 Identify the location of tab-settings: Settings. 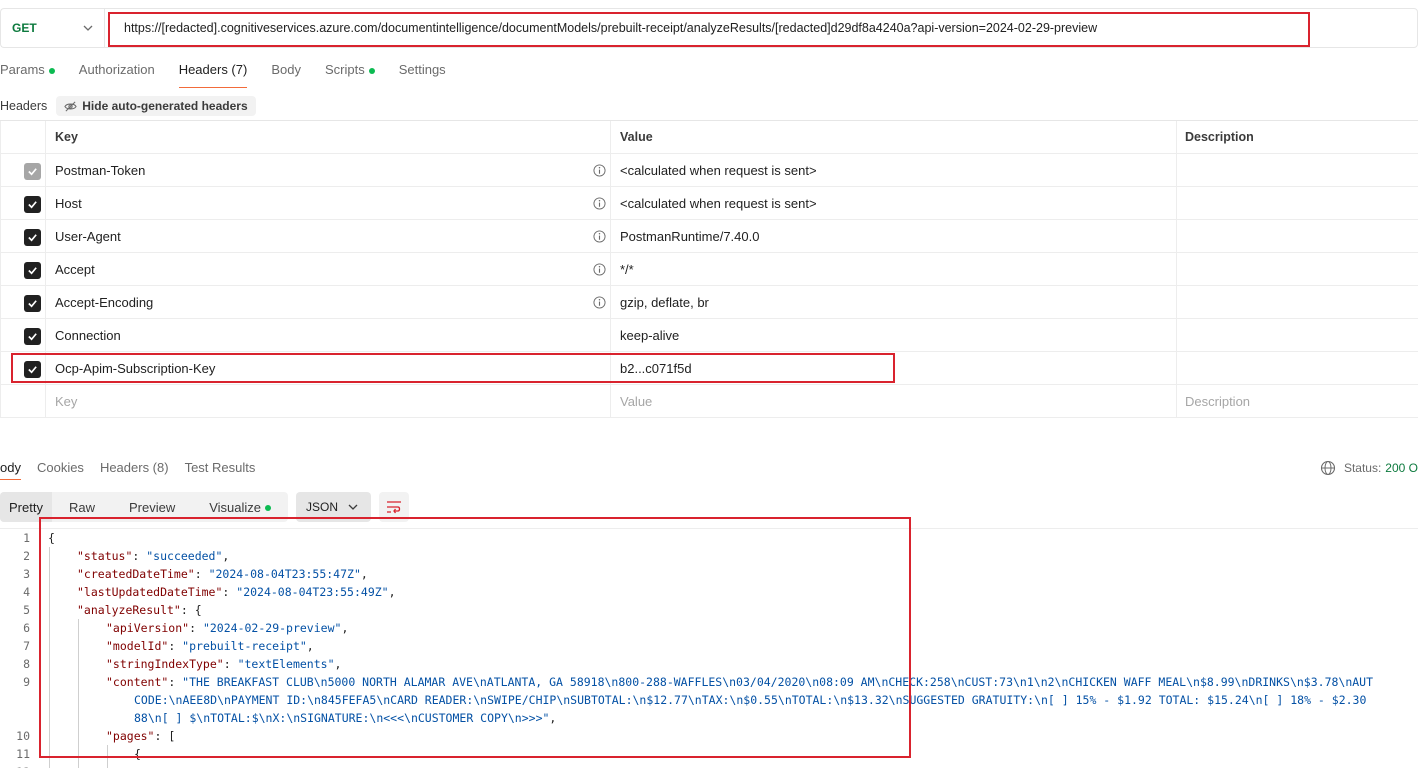
(422, 75).